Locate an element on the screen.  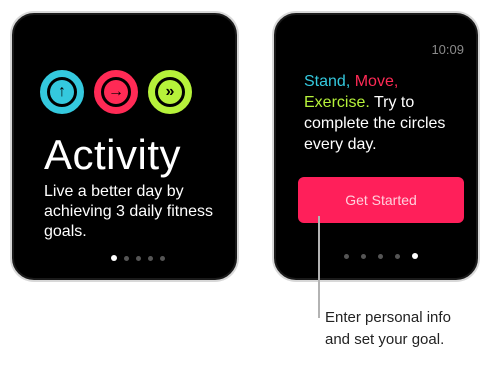
get-started-button: Get Started is located at coordinates (381, 200).